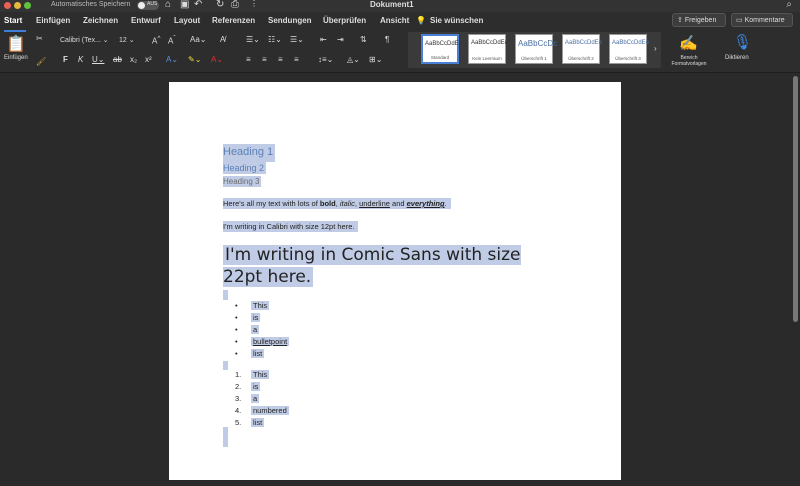 Image resolution: width=800 pixels, height=486 pixels. Describe the element at coordinates (131, 41) in the screenshot. I see `font-size-select: 12 ⌄` at that location.